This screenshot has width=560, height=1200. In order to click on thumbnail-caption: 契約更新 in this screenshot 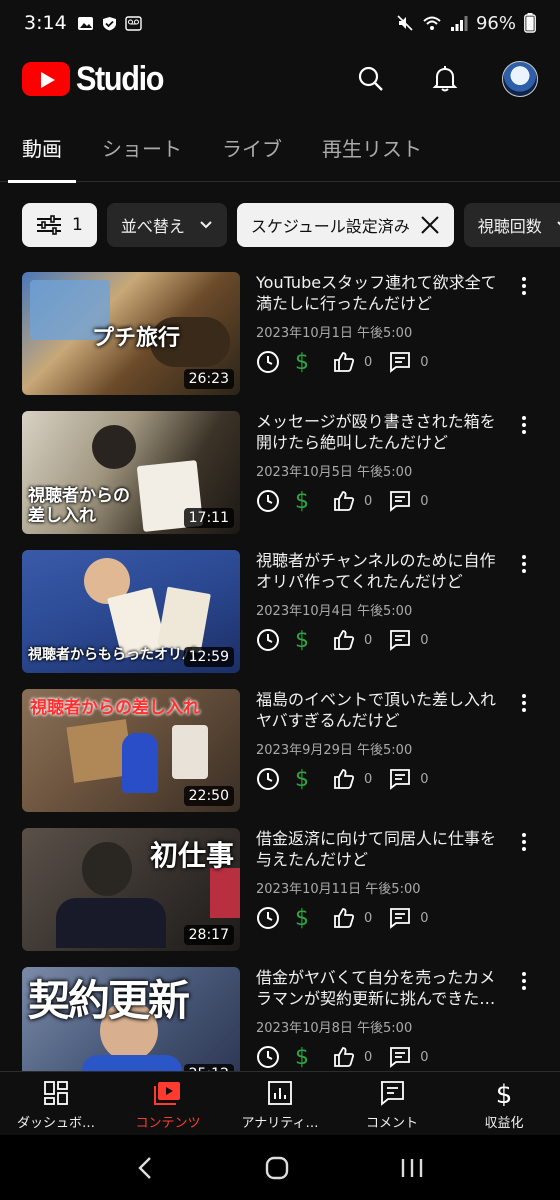, I will do `click(109, 1000)`.